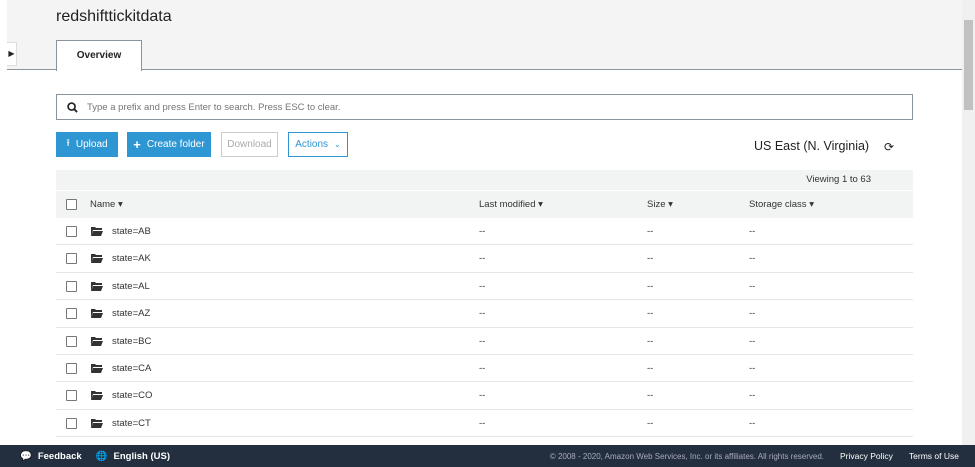 The width and height of the screenshot is (975, 467). What do you see at coordinates (26, 456) in the screenshot?
I see `feedback-icon: 💬` at bounding box center [26, 456].